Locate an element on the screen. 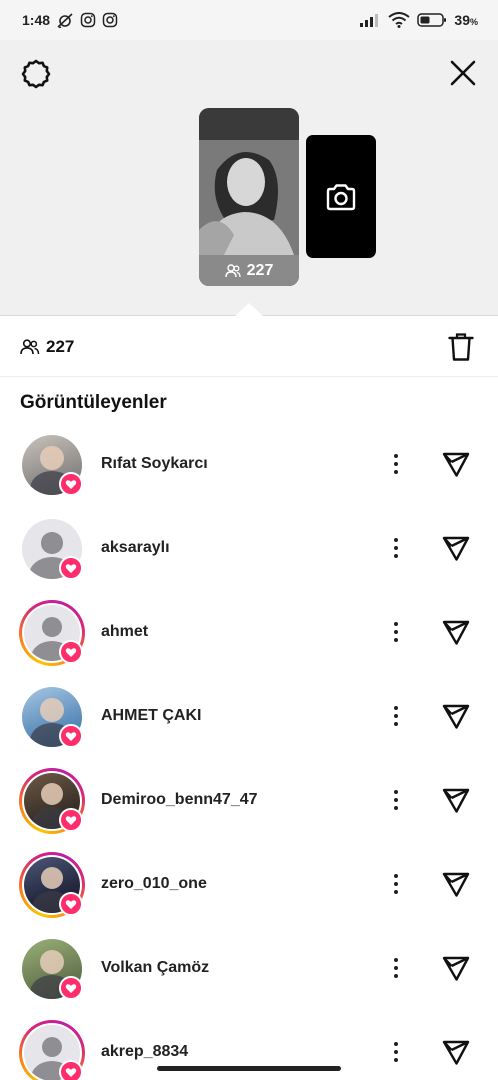 The image size is (498, 1080). camera-icon is located at coordinates (341, 196).